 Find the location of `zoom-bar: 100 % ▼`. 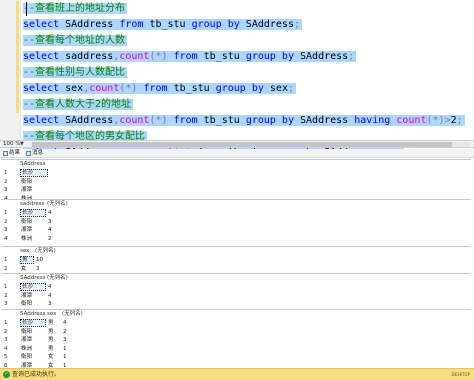

zoom-bar: 100 % ▼ is located at coordinates (237, 144).